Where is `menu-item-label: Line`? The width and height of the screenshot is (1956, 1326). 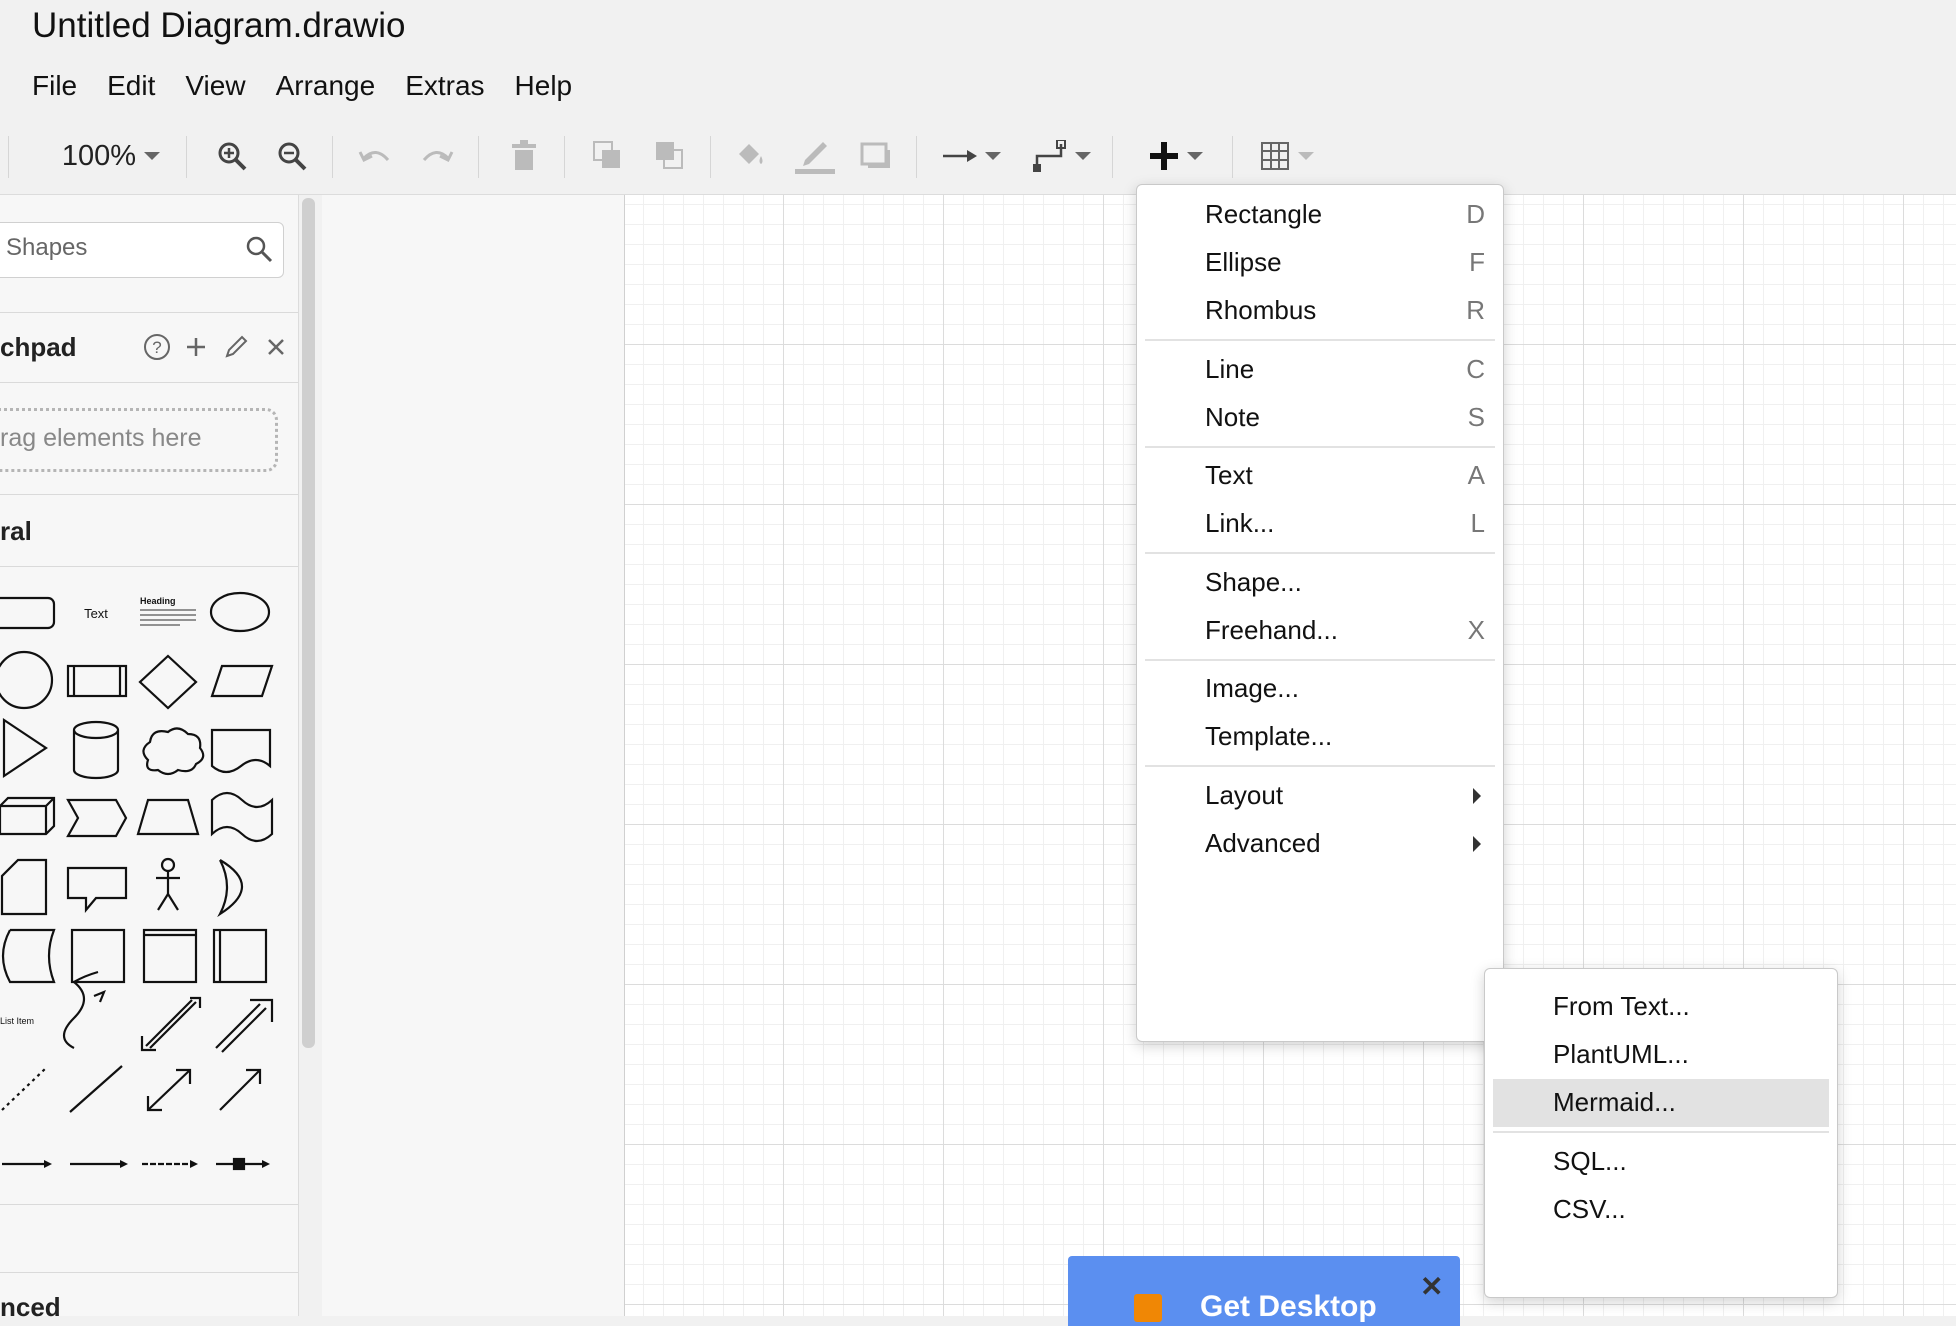
menu-item-label: Line is located at coordinates (1230, 368).